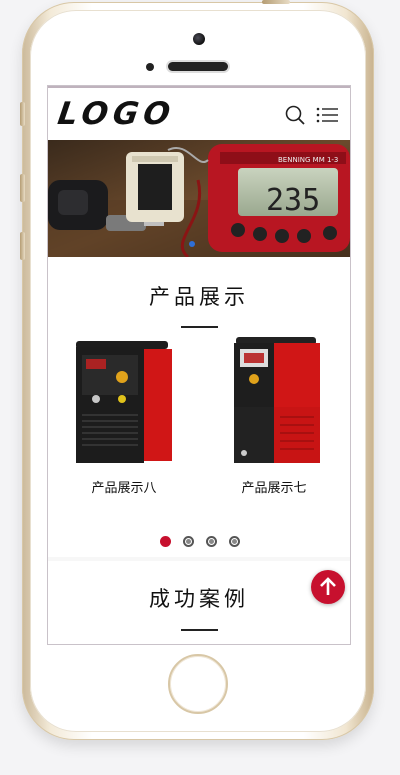 Image resolution: width=400 pixels, height=775 pixels. I want to click on cases-title-underline, so click(199, 630).